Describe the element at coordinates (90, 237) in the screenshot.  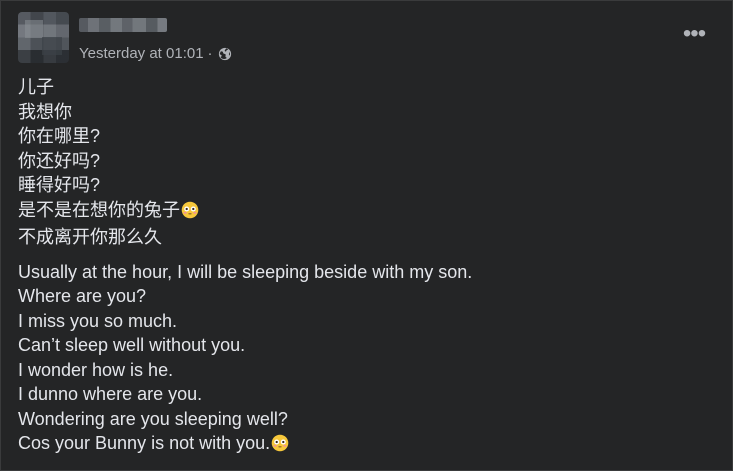
I see `post-text-line: 不成离开你那么久` at that location.